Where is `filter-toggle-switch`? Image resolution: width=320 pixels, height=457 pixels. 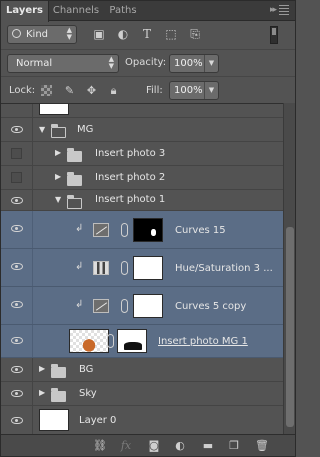
filter-toggle-switch is located at coordinates (274, 35).